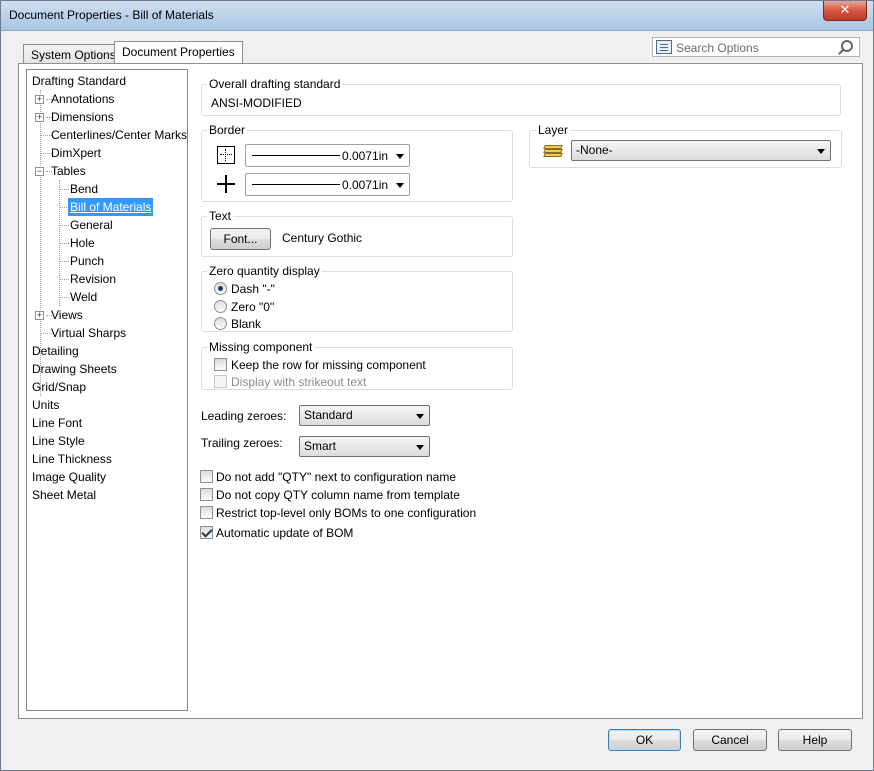 Image resolution: width=874 pixels, height=771 pixels. What do you see at coordinates (73, 54) in the screenshot?
I see `tab-system-options: System Options` at bounding box center [73, 54].